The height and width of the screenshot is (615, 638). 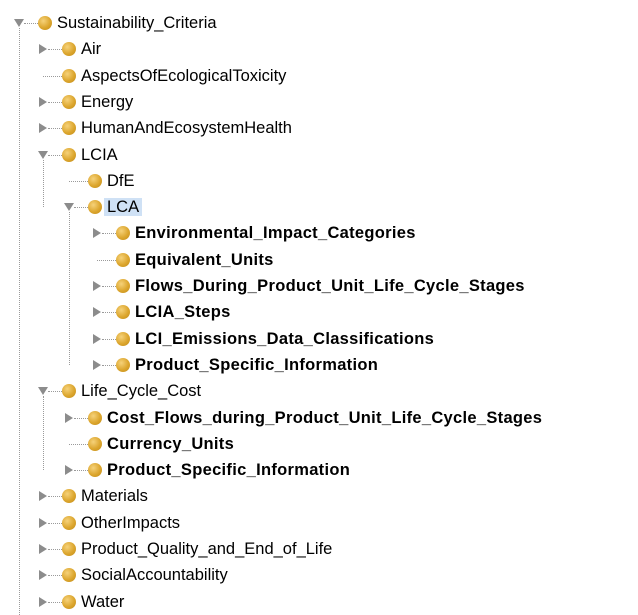 What do you see at coordinates (319, 76) in the screenshot?
I see `tree-node-aspectsofecologicaltoxicity: AspectsOfEcologicalToxicity` at bounding box center [319, 76].